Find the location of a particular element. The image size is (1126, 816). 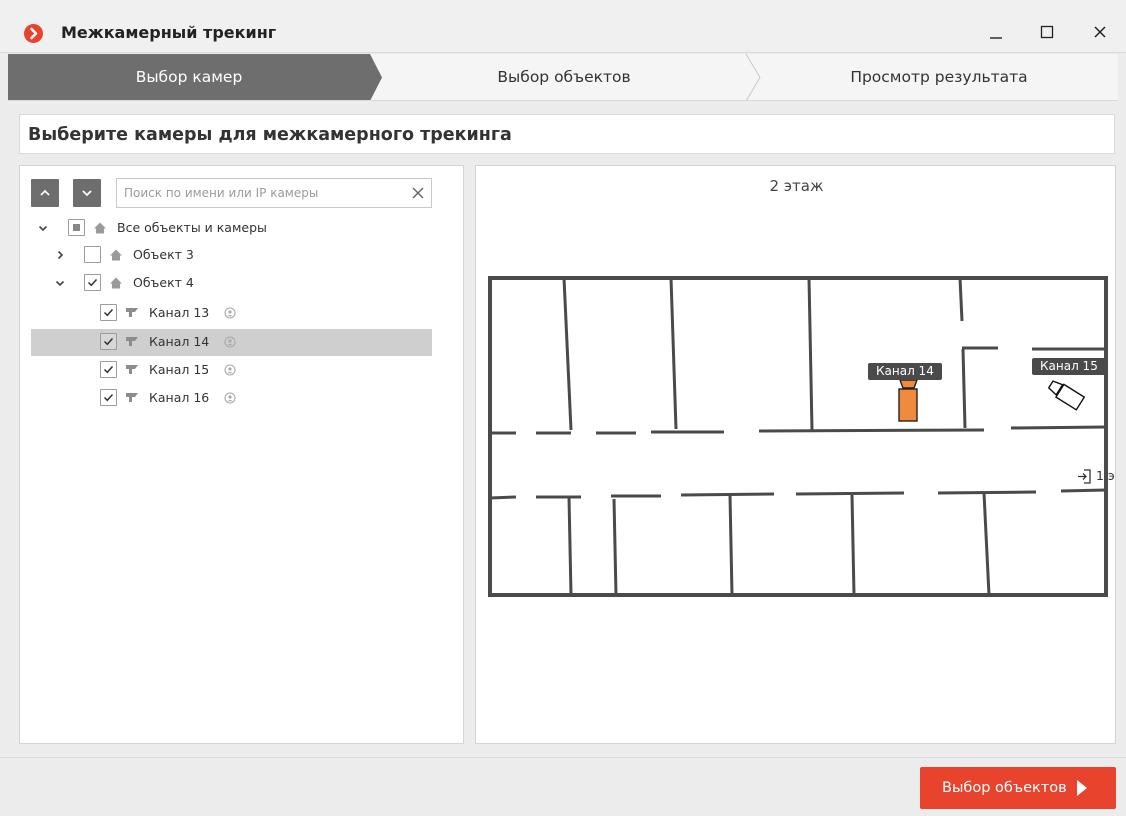

tree-item-label: Канал 16 is located at coordinates (179, 397).